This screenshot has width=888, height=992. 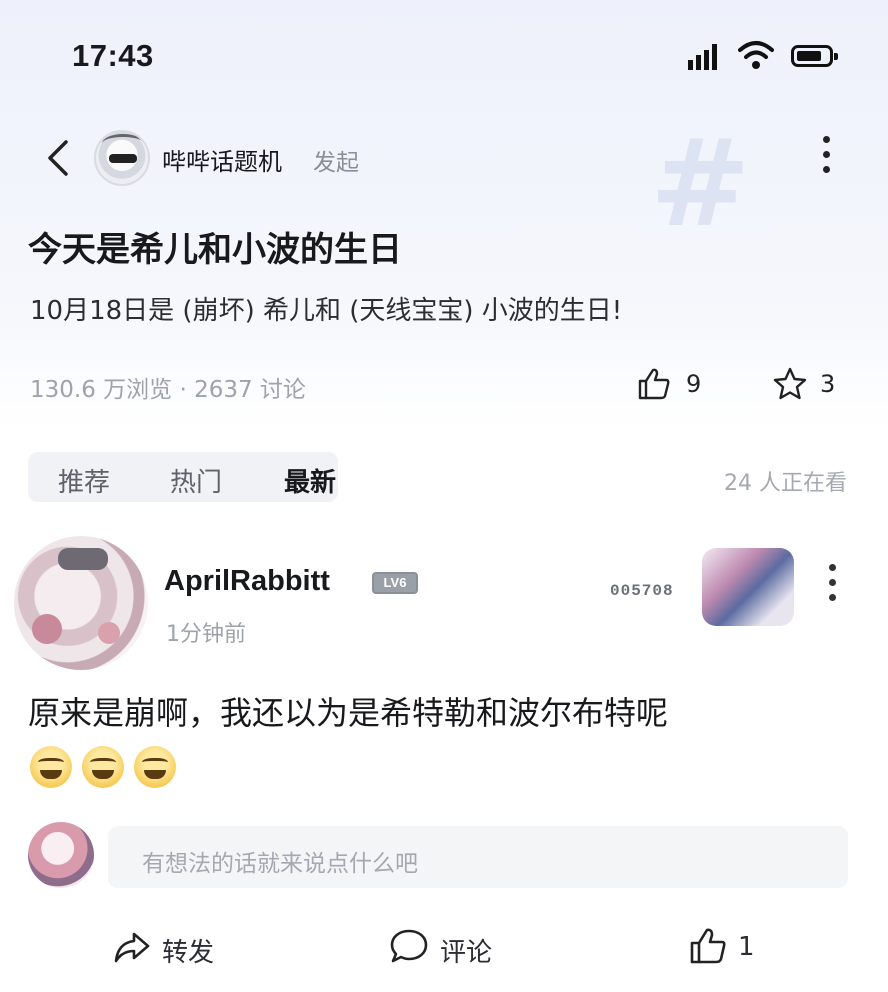 What do you see at coordinates (280, 861) in the screenshot?
I see `reply-placeholder: 有想法的话就来说点什么吧` at bounding box center [280, 861].